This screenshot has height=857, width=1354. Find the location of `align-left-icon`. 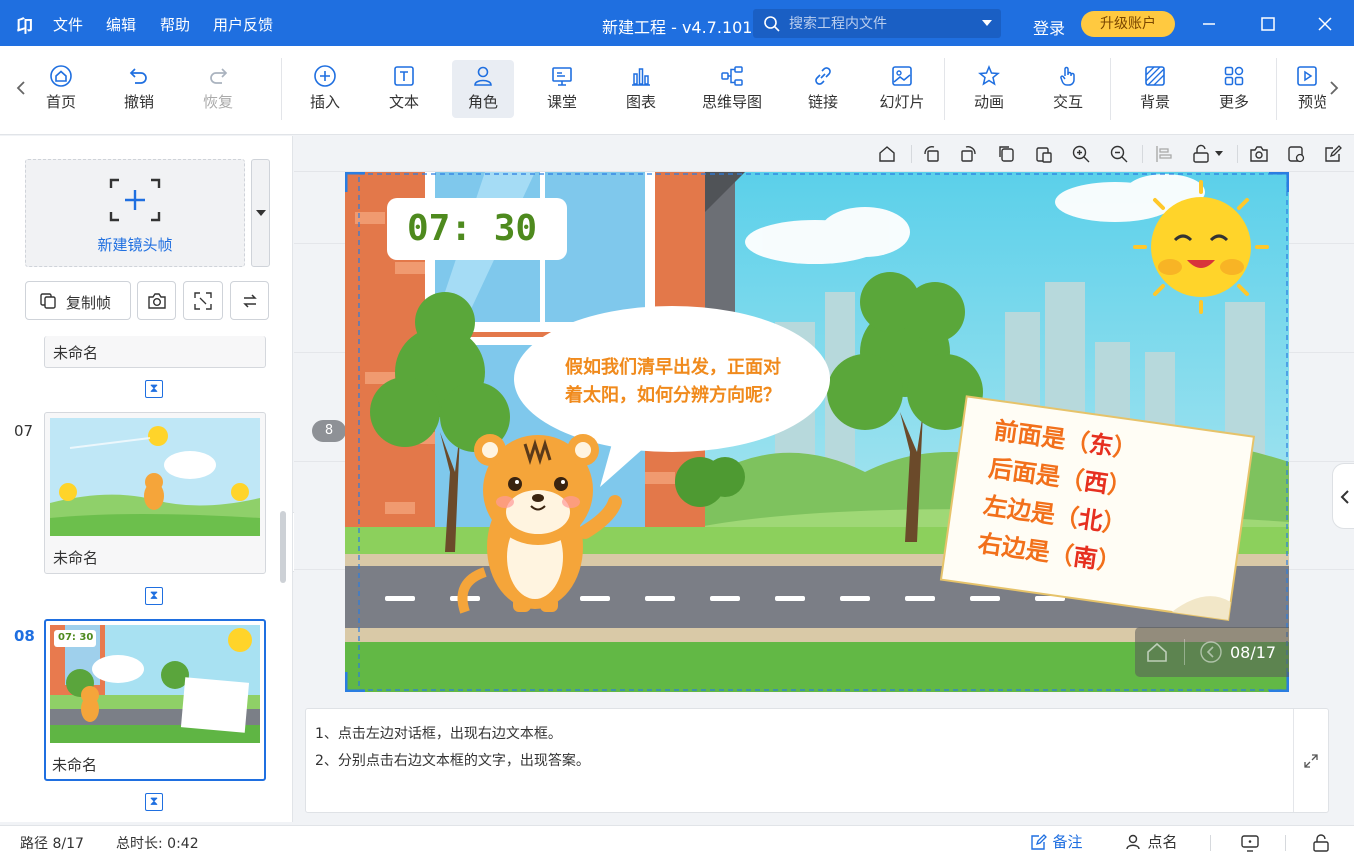

align-left-icon is located at coordinates (1164, 154).